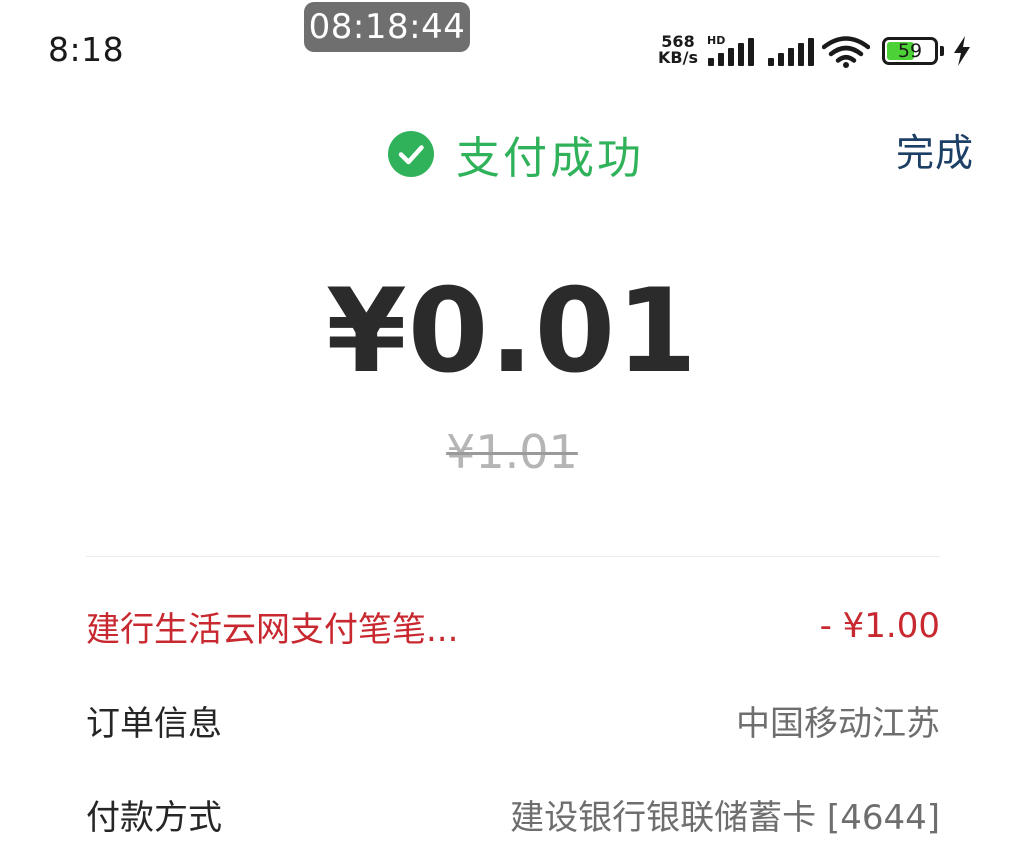  Describe the element at coordinates (512, 452) in the screenshot. I see `original-amount: ¥1.01` at that location.